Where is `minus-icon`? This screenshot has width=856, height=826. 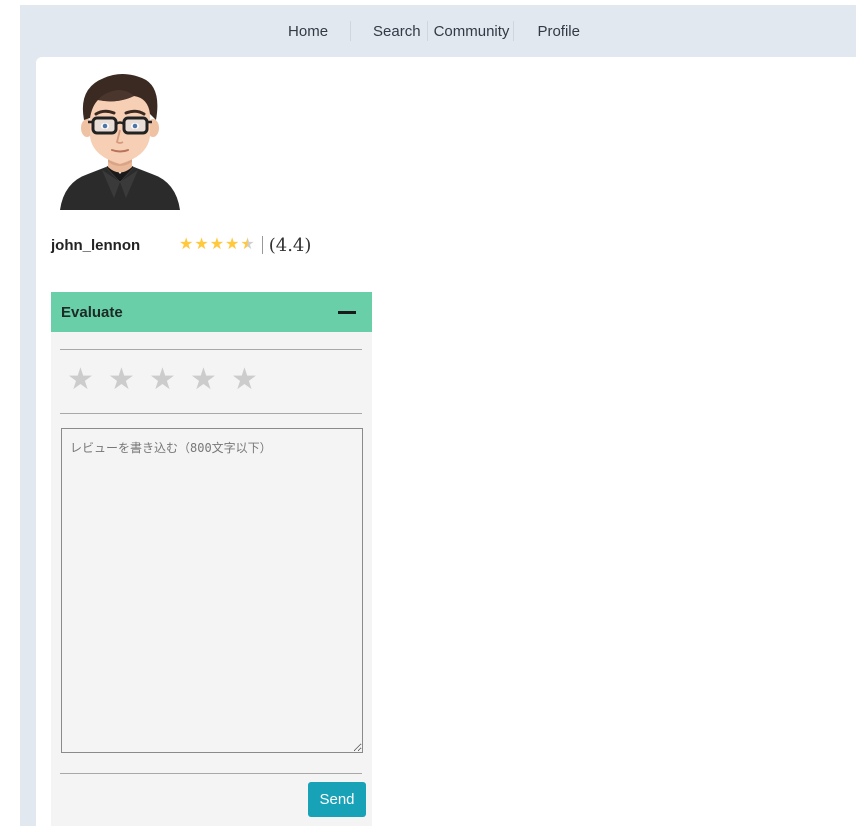
minus-icon is located at coordinates (347, 312).